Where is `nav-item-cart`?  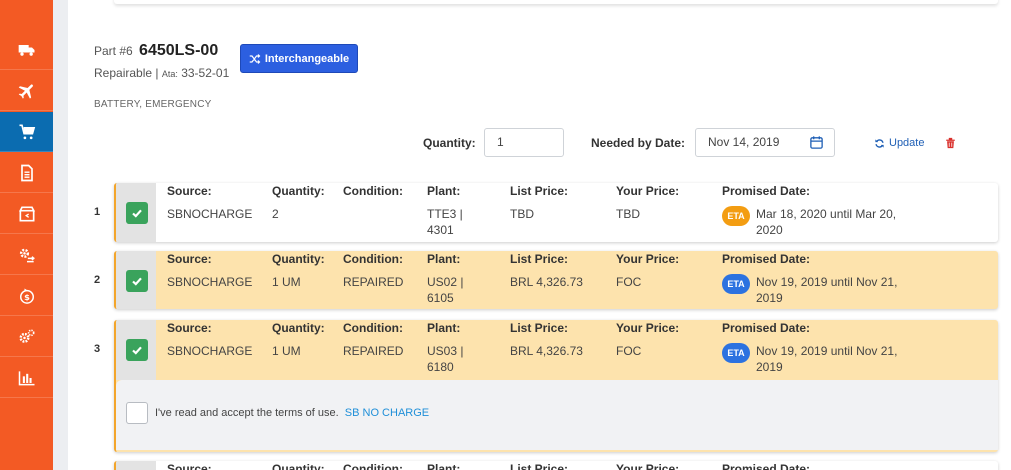 nav-item-cart is located at coordinates (26, 132).